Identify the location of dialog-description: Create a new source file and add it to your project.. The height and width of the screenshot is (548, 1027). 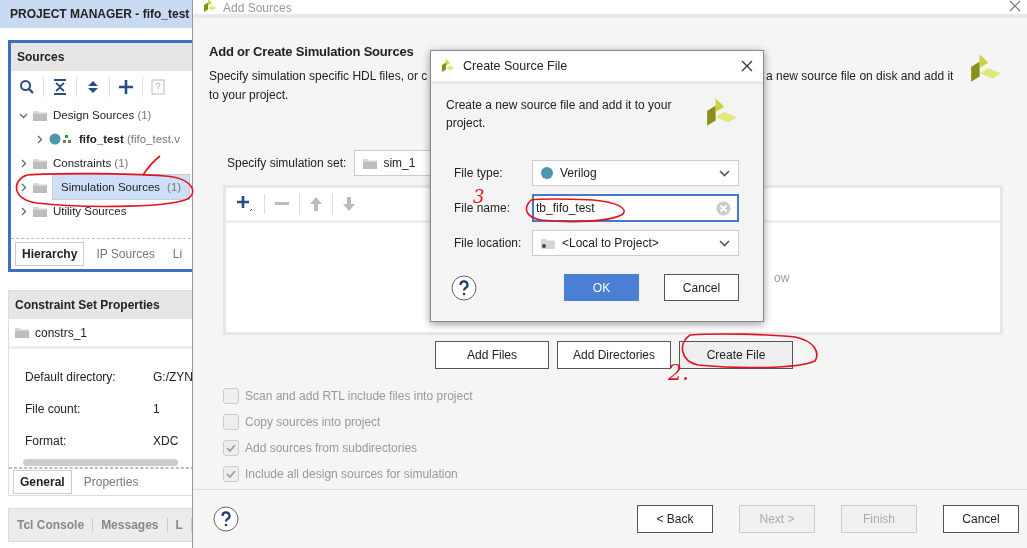
(559, 114).